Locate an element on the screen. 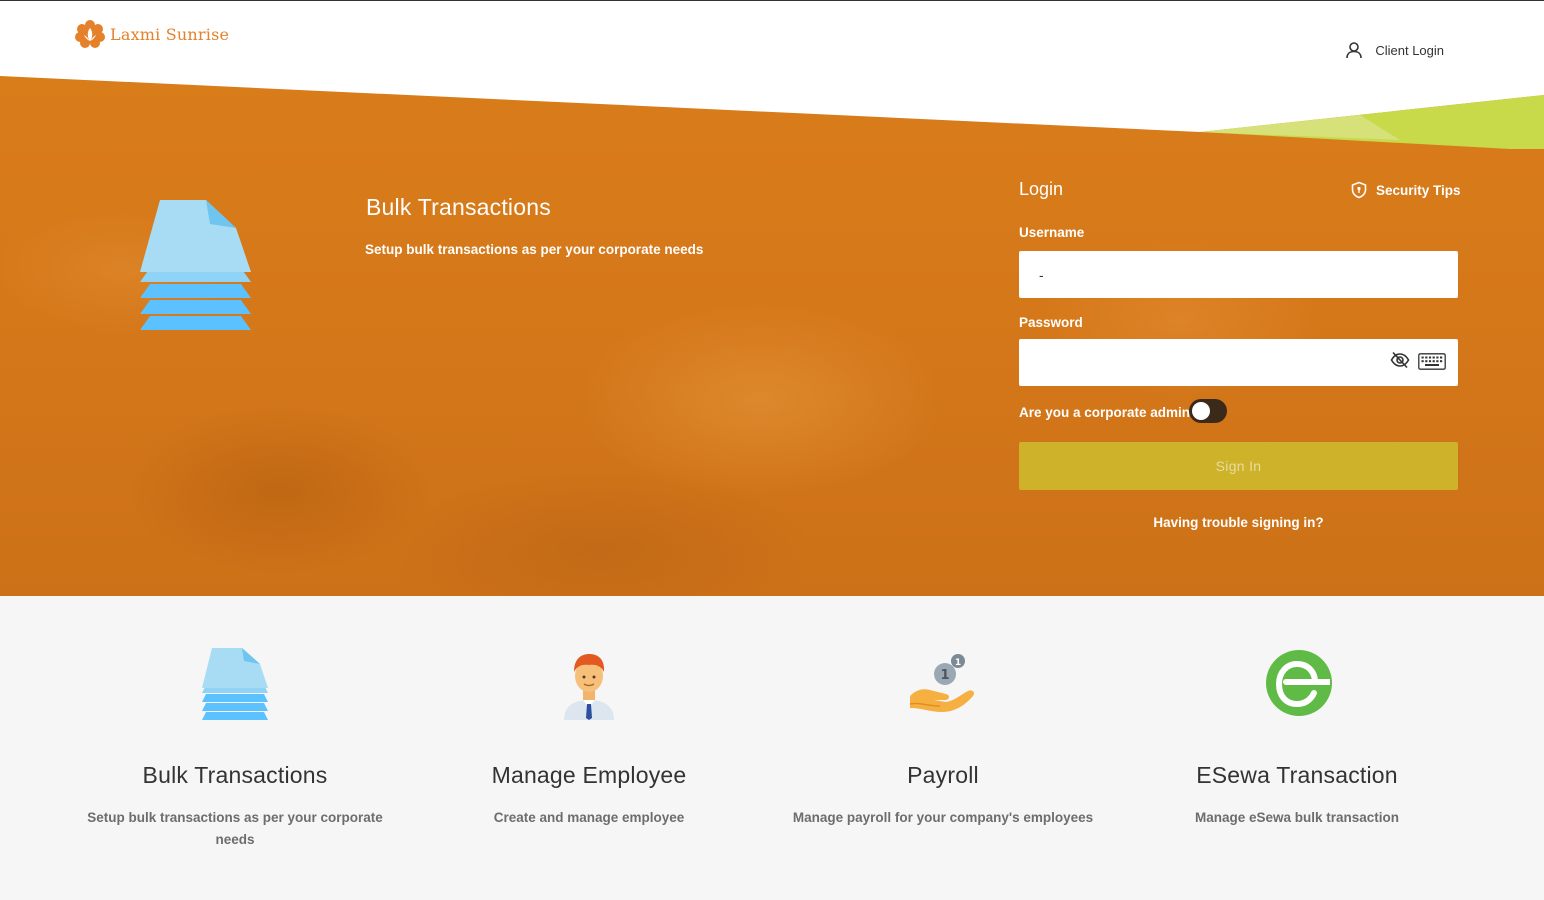  shield-icon is located at coordinates (1359, 190).